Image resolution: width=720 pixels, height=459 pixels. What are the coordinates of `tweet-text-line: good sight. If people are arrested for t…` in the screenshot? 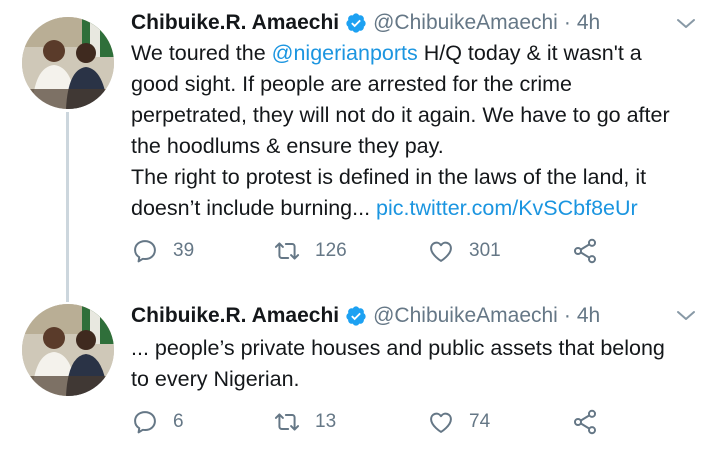 It's located at (351, 84).